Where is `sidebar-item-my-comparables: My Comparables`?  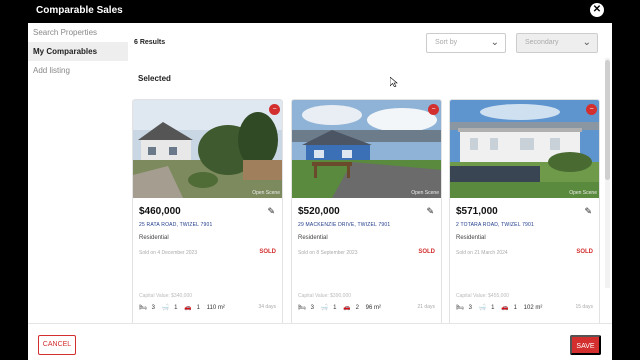
sidebar-item-my-comparables: My Comparables is located at coordinates (78, 51).